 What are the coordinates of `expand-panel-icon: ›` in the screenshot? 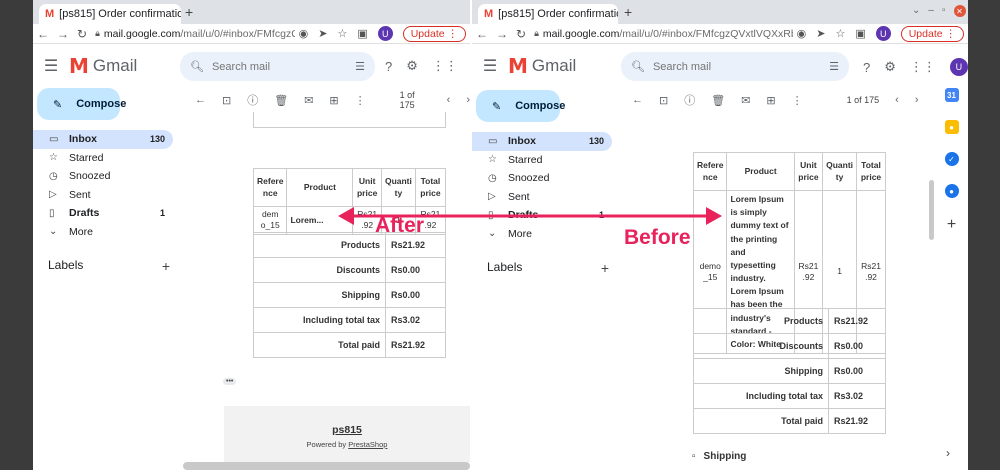 It's located at (948, 453).